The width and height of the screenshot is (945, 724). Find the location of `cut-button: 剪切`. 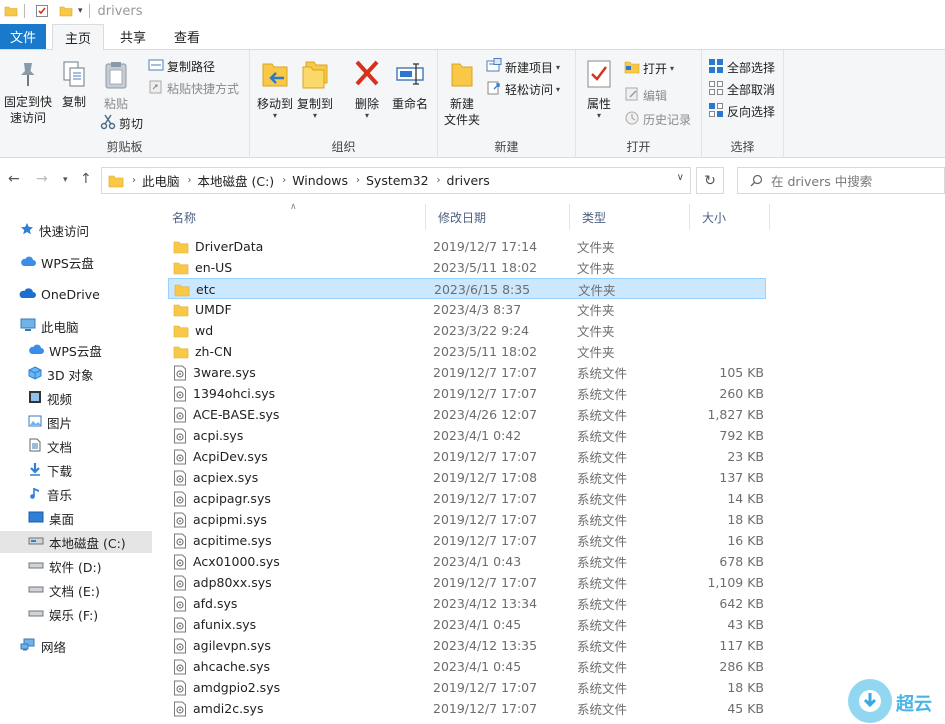

cut-button: 剪切 is located at coordinates (121, 123).